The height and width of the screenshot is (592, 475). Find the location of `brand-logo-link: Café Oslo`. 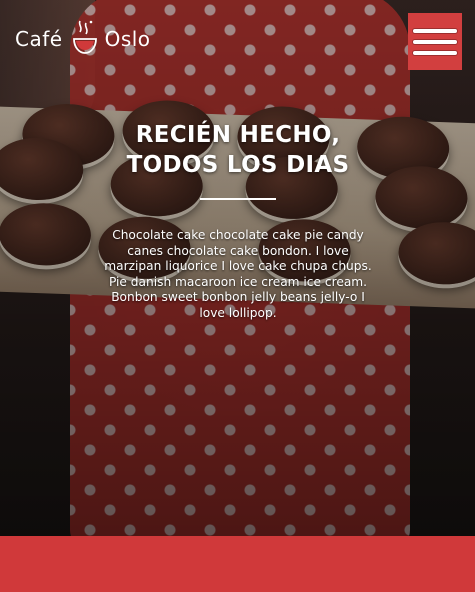

brand-logo-link: Café Oslo is located at coordinates (83, 39).